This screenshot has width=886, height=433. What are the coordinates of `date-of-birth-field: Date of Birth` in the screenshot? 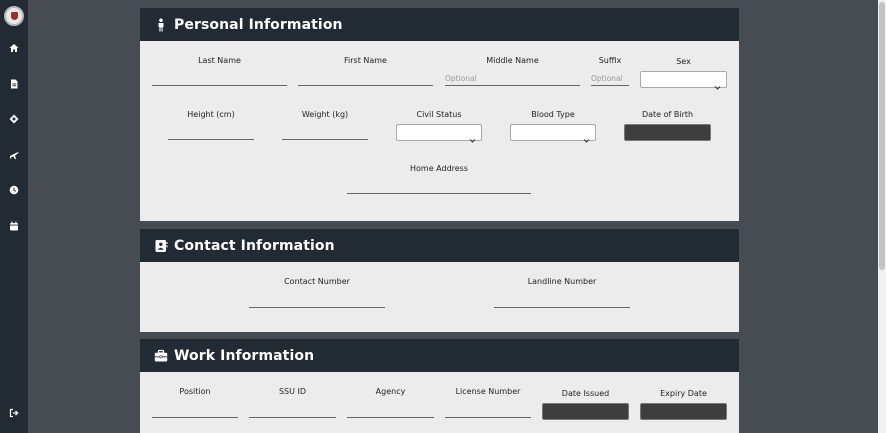 It's located at (667, 125).